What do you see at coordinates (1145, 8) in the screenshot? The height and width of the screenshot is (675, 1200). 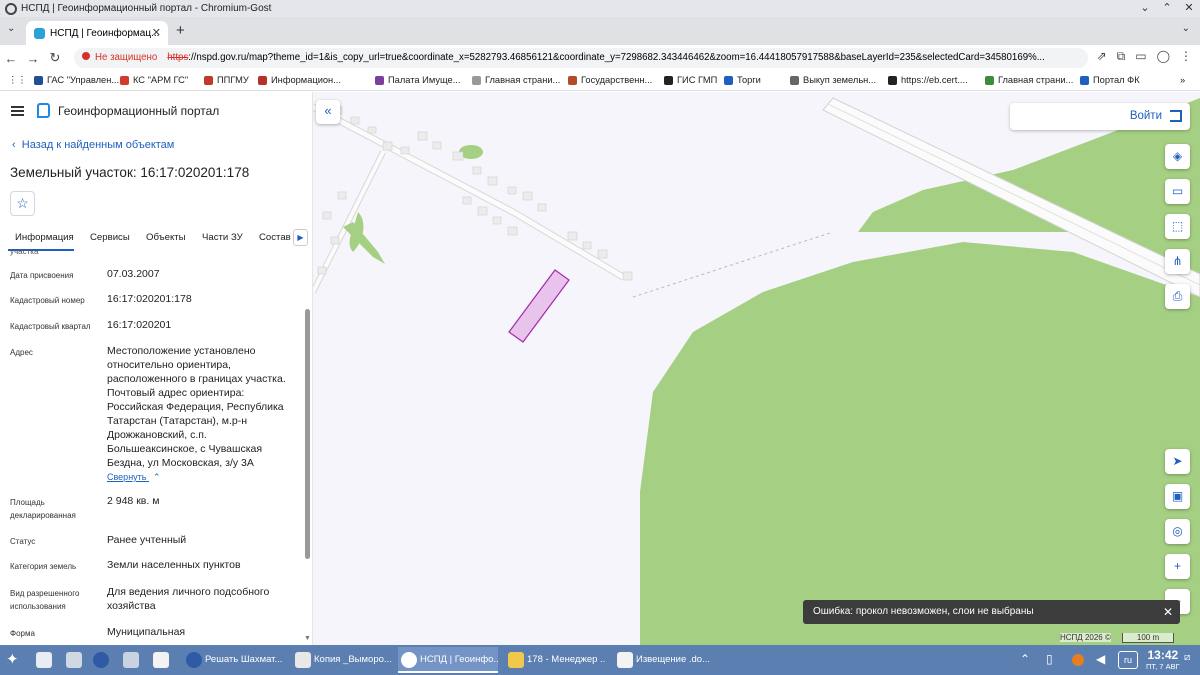 I see `minimize-icon: ⌄` at bounding box center [1145, 8].